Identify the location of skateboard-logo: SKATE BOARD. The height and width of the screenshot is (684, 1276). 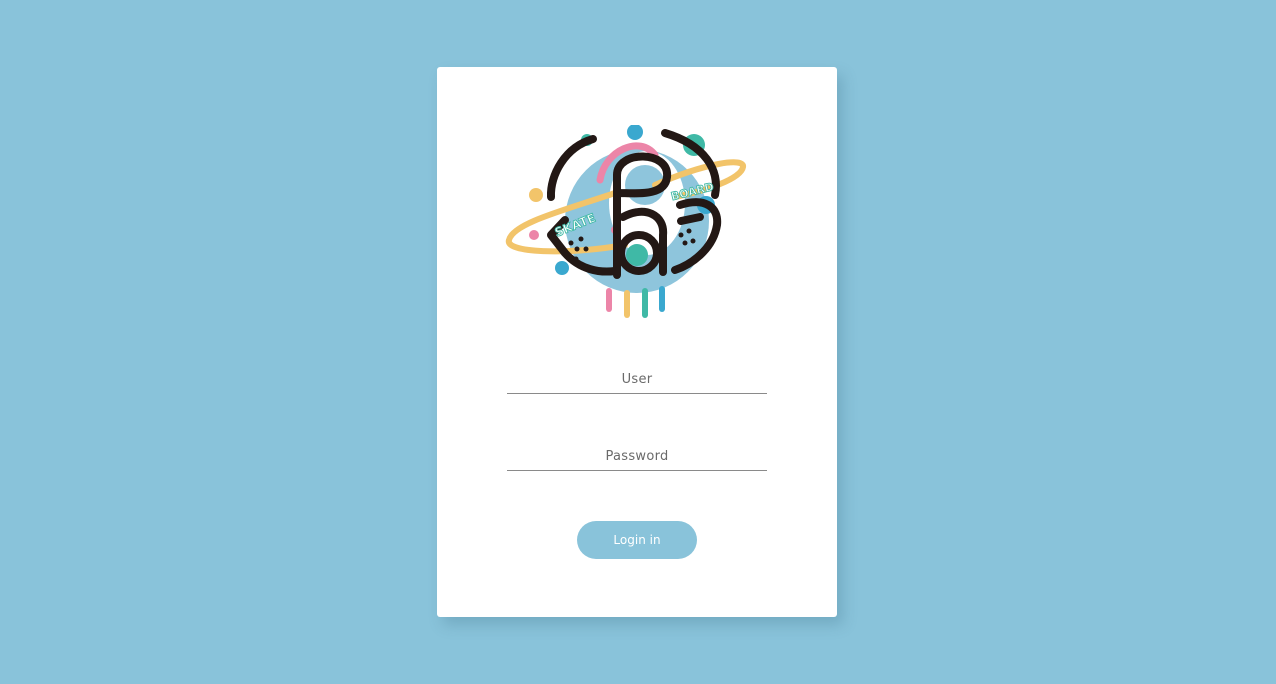
(627, 223).